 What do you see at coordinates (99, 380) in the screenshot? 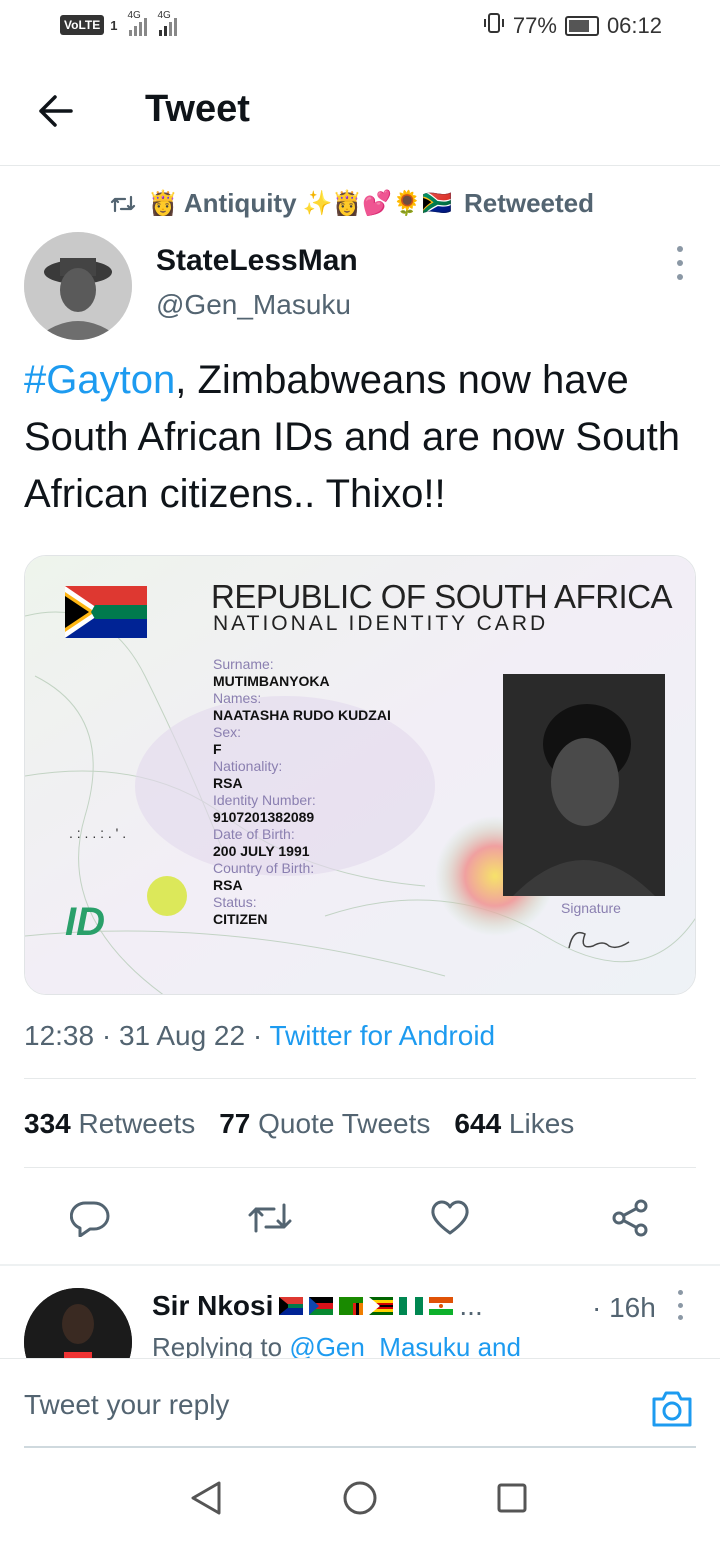
I see `hashtag-link: #Gayton` at bounding box center [99, 380].